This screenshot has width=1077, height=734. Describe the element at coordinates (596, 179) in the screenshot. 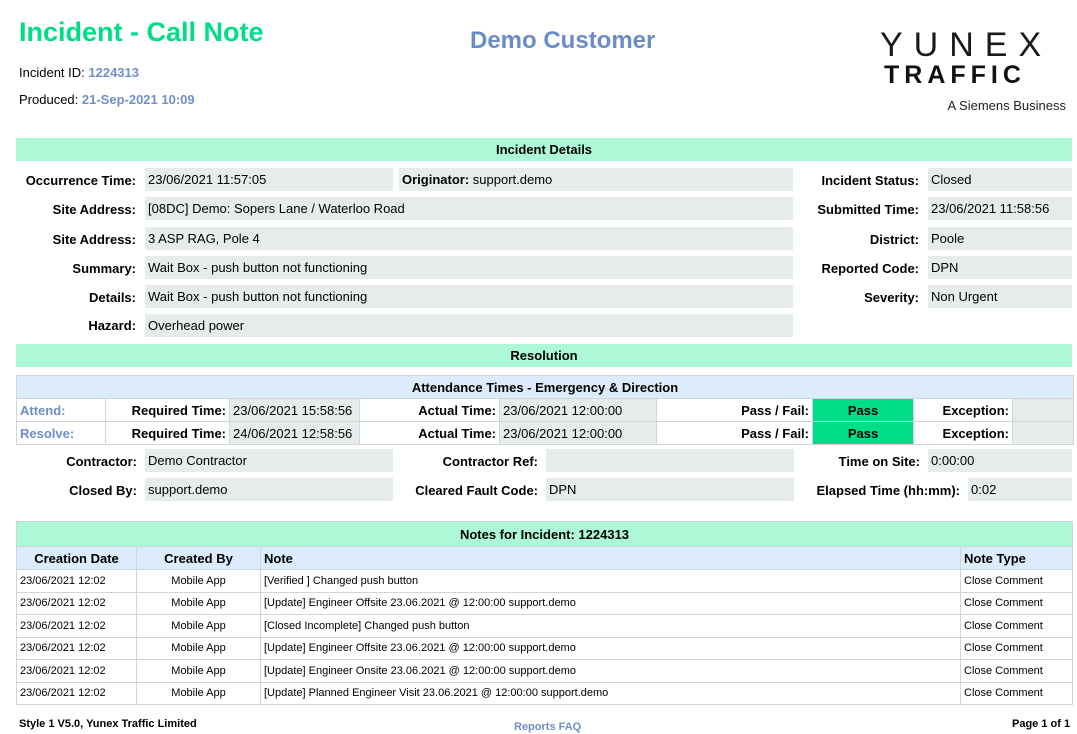

I see `originator-field: Originator: support.demo` at that location.